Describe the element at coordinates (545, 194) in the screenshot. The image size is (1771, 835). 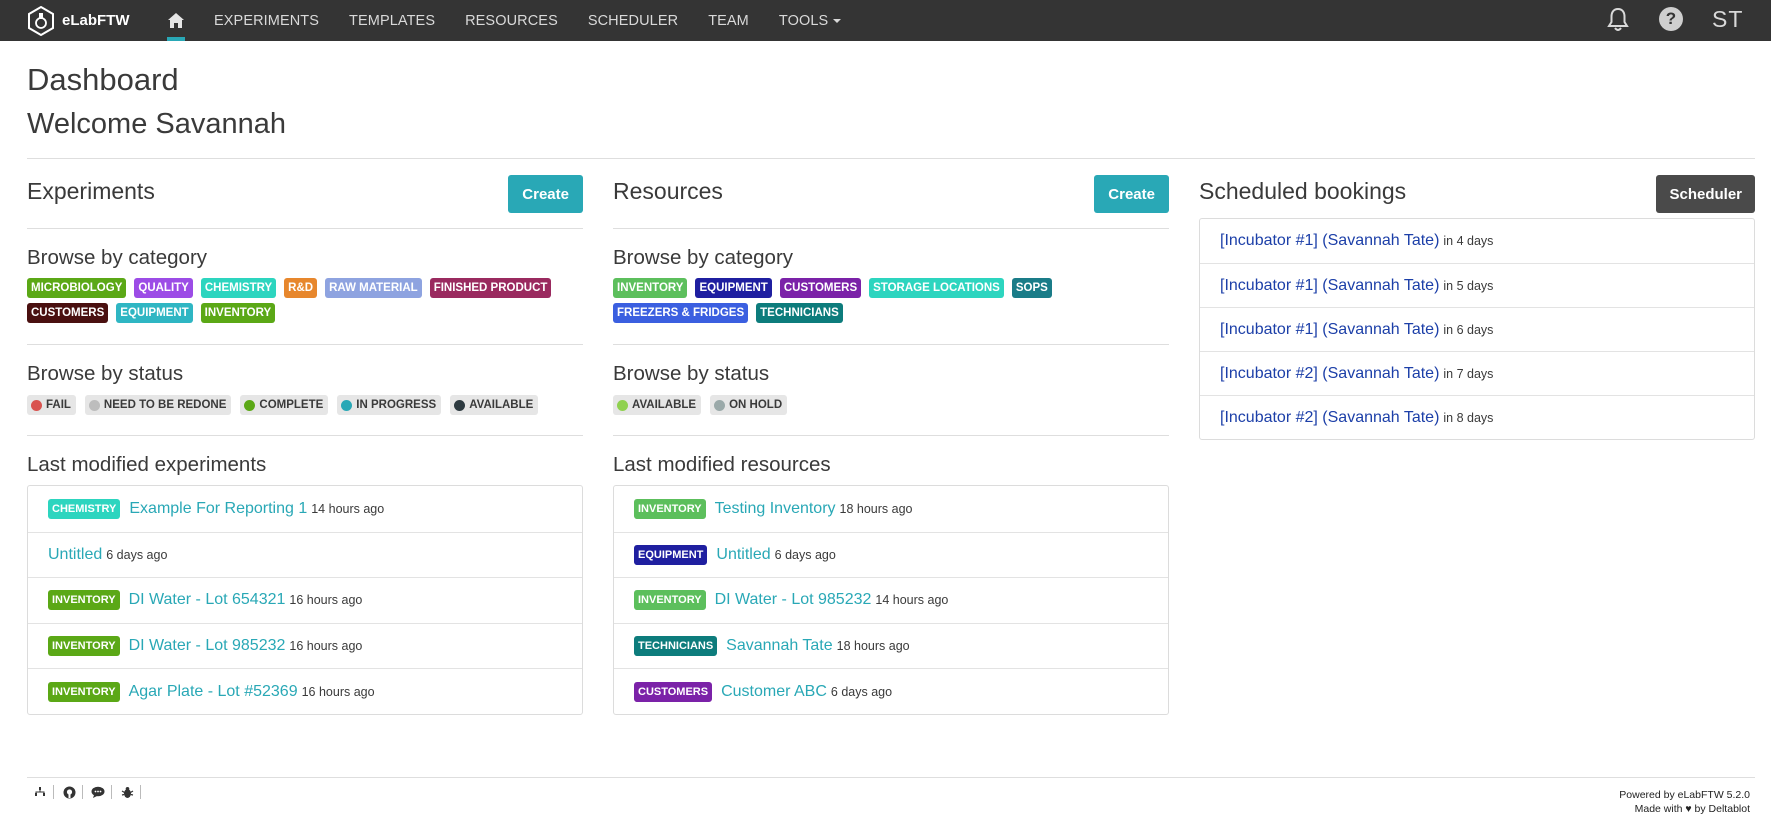
I see `create-experiment-button: Create` at that location.